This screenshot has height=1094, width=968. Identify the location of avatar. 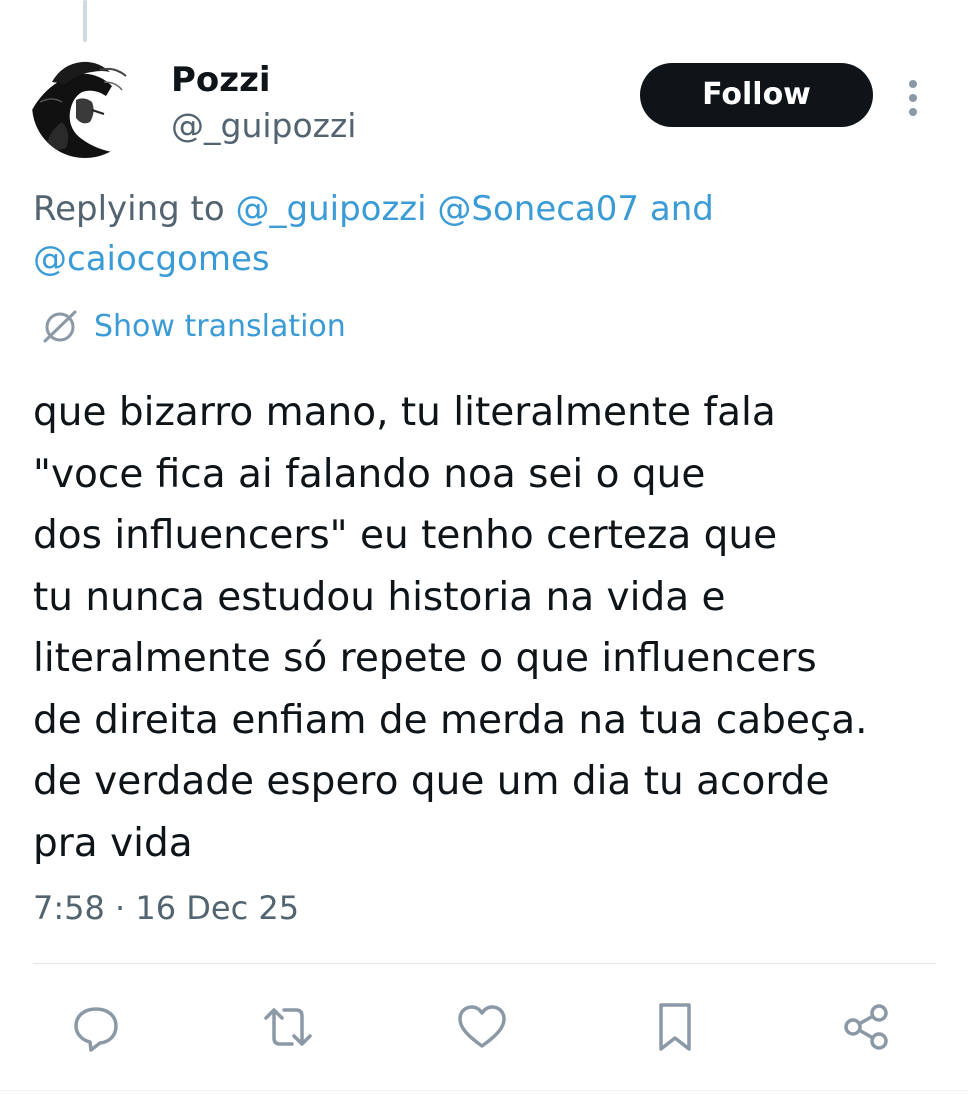
(85, 105).